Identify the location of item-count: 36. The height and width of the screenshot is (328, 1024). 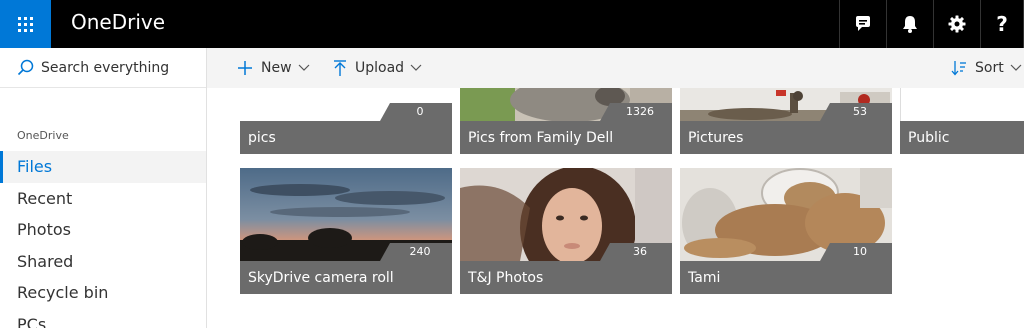
(640, 251).